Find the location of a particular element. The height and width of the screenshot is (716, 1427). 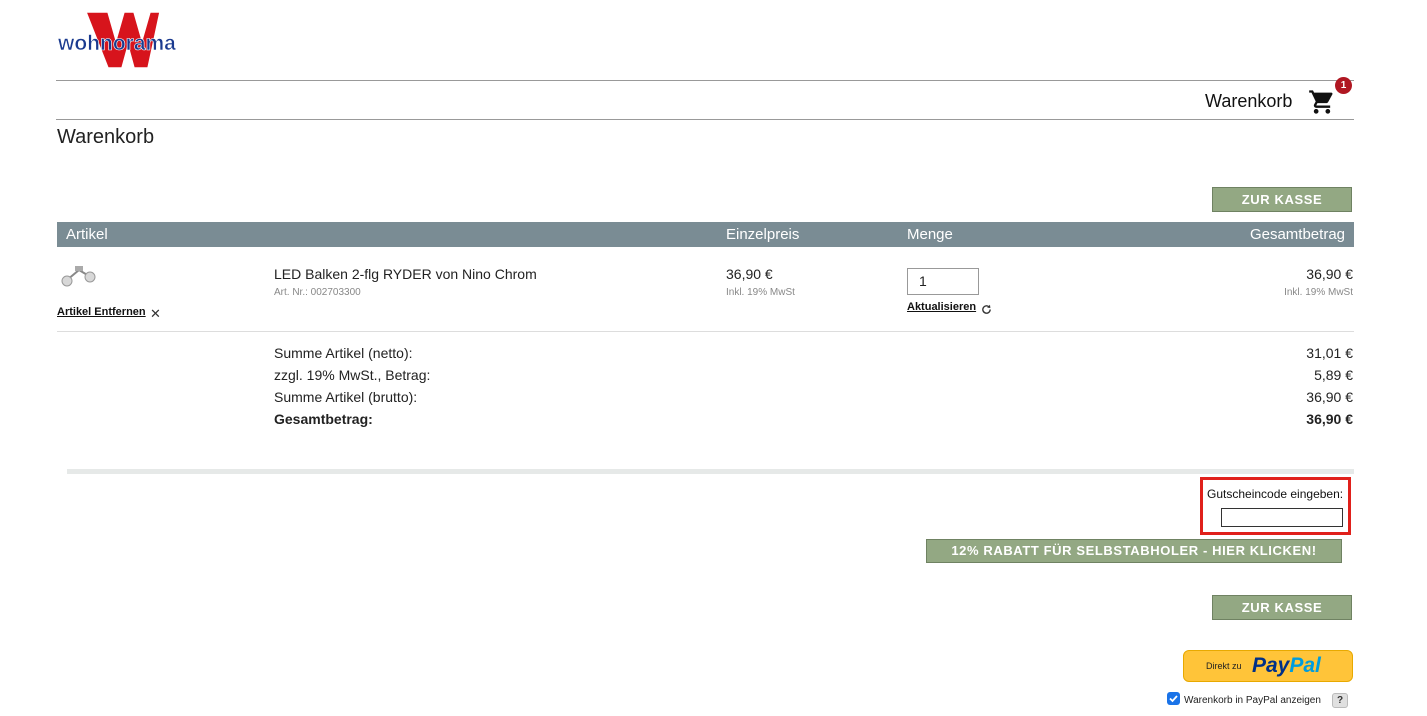

unit-price: 36,90 € is located at coordinates (749, 274).